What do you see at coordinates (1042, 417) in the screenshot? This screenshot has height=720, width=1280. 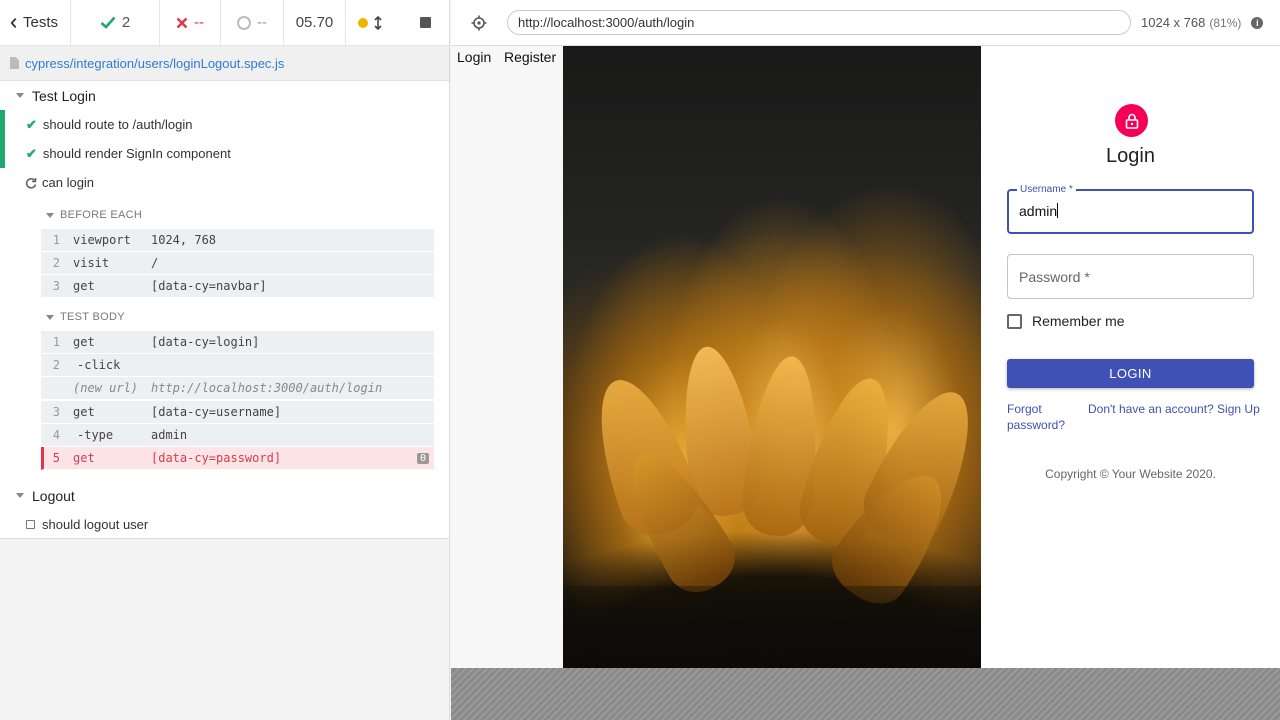 I see `forgot-password-link: Forgot password?` at bounding box center [1042, 417].